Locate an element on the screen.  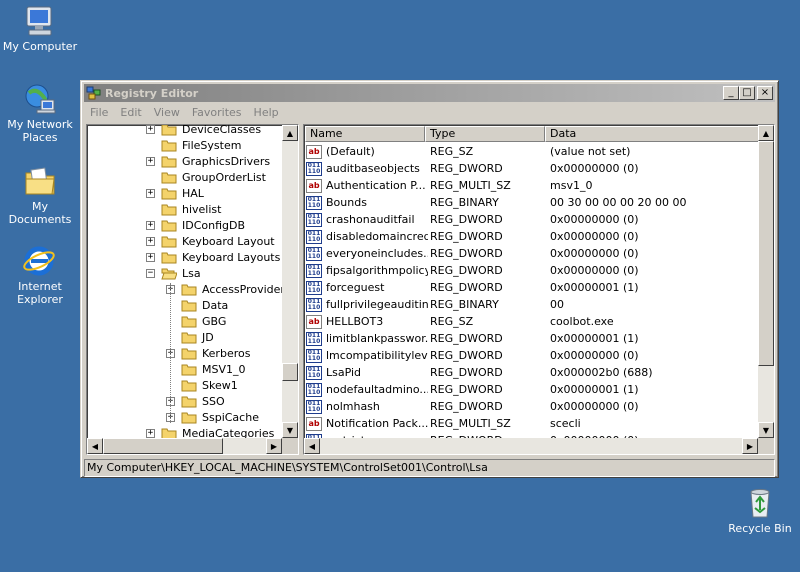
desktop-icon-label: My Documents is located at coordinates (40, 213).